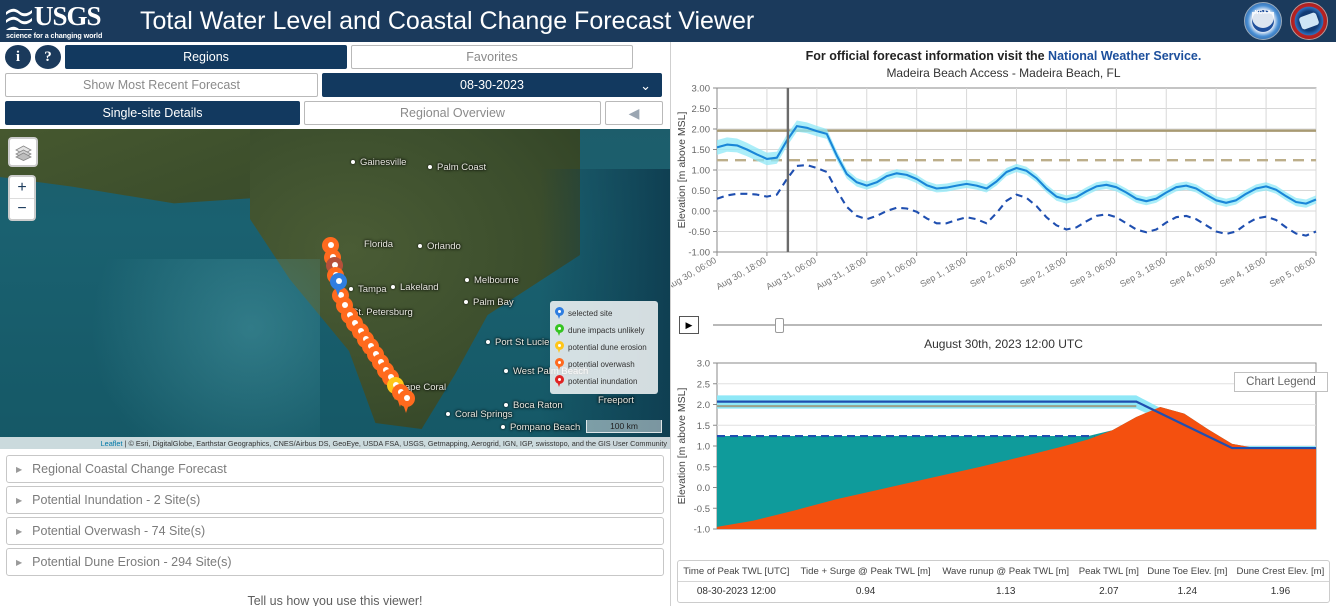 The height and width of the screenshot is (606, 1336). Describe the element at coordinates (1042, 272) in the screenshot. I see `x-tick-label: Sep 2, 18:00` at that location.